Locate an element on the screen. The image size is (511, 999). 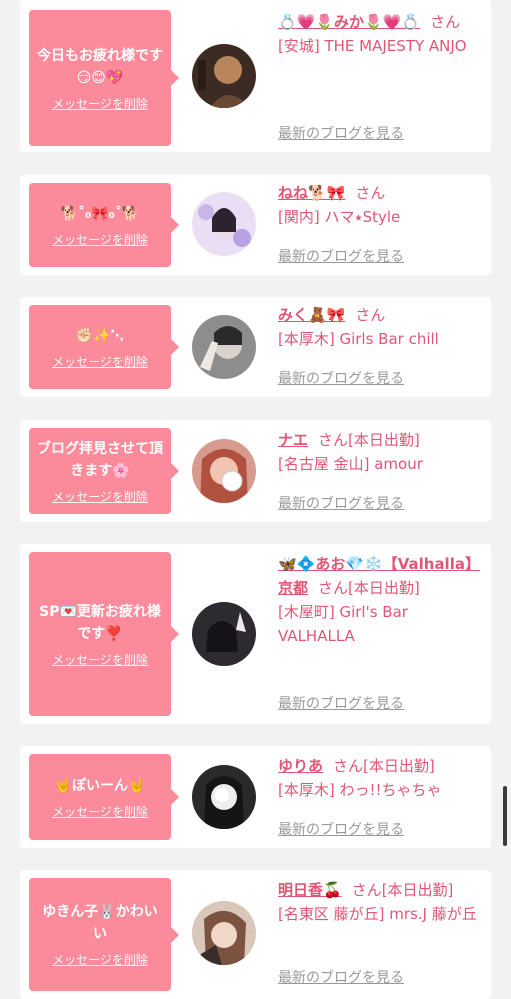
message-text: 今日もお疲れ様です😏😊💖 is located at coordinates (100, 66).